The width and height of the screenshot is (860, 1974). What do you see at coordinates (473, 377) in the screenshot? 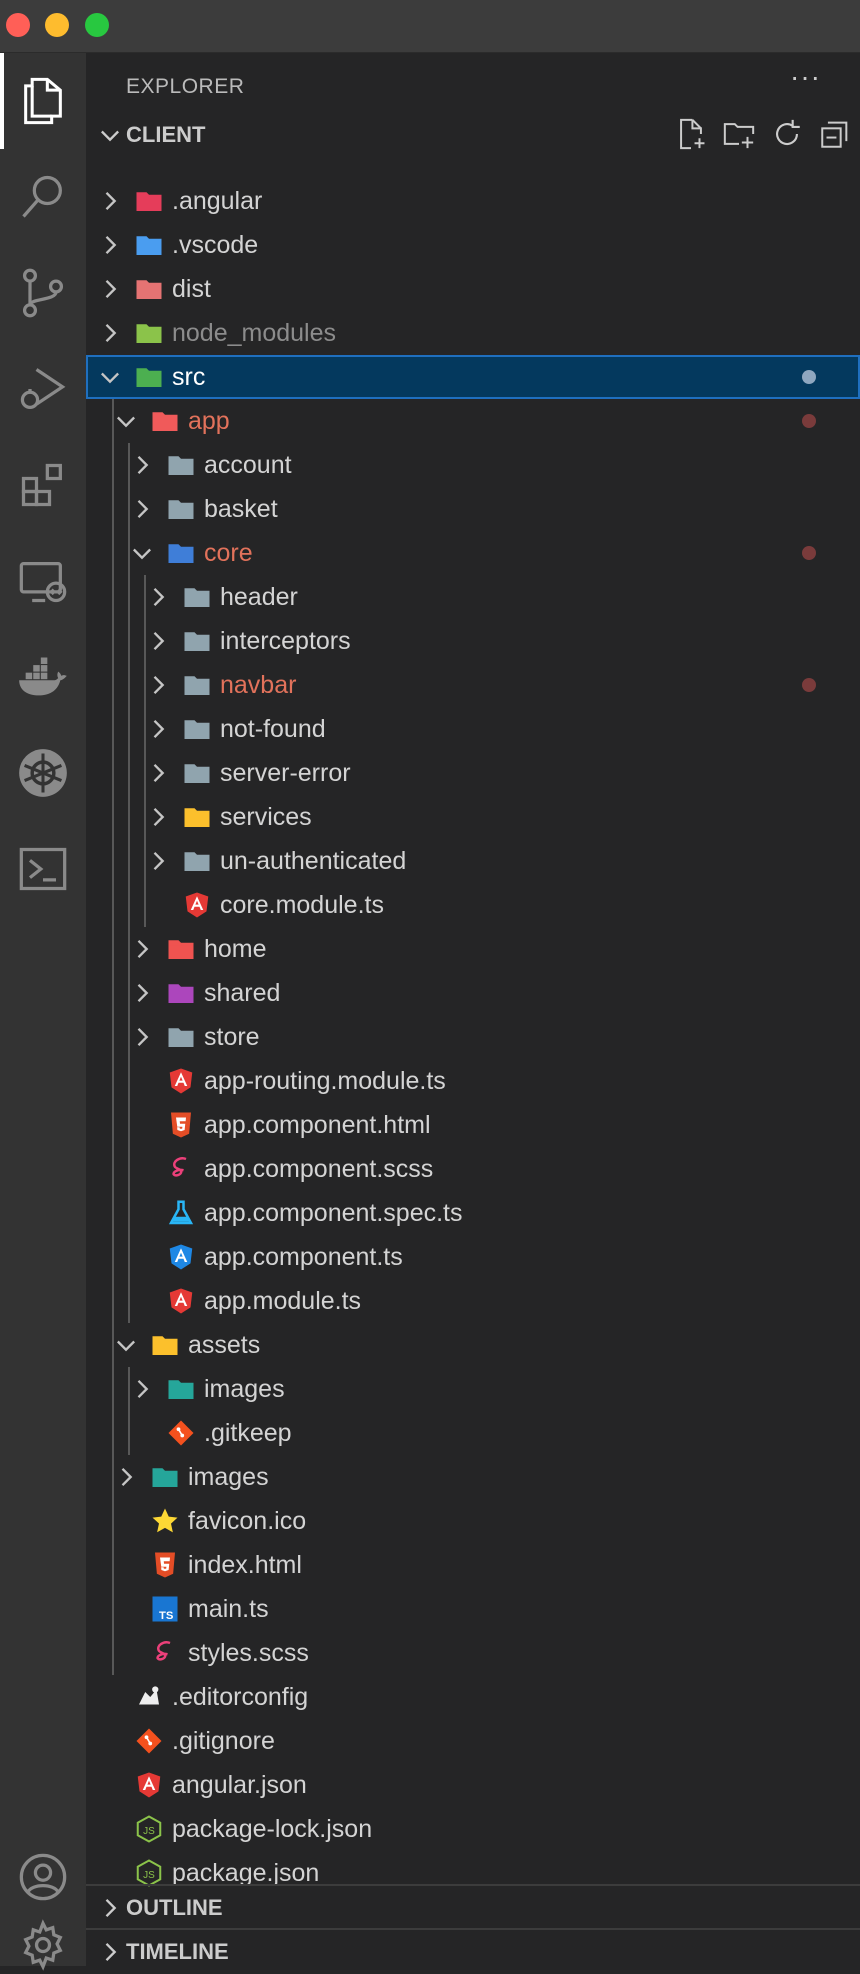
I see `tree-folder-item: src` at bounding box center [473, 377].